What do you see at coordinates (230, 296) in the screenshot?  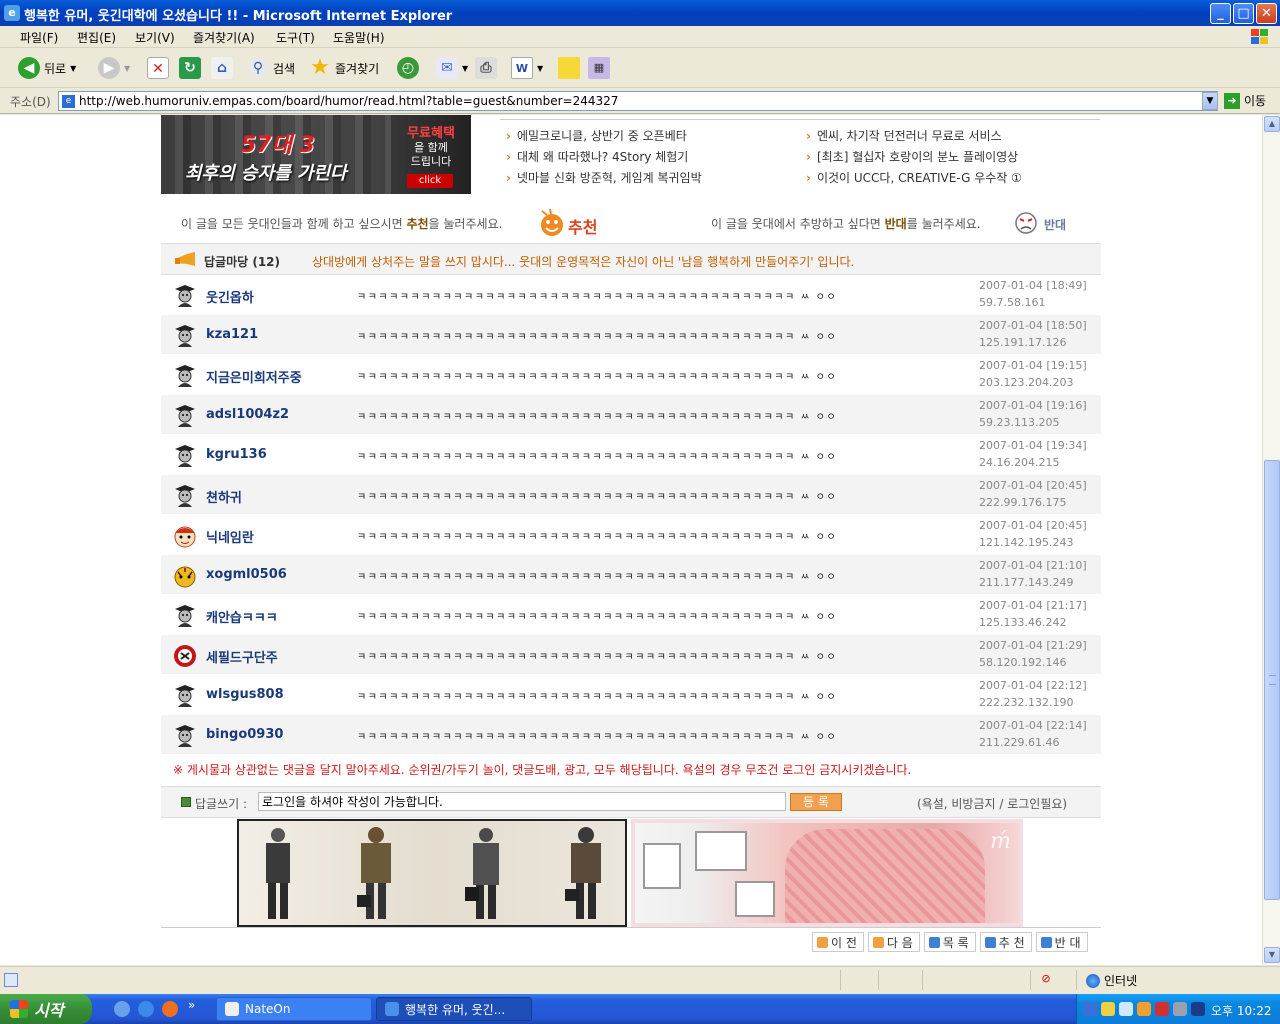 I see `reply-nickname: 웃긴옵하` at bounding box center [230, 296].